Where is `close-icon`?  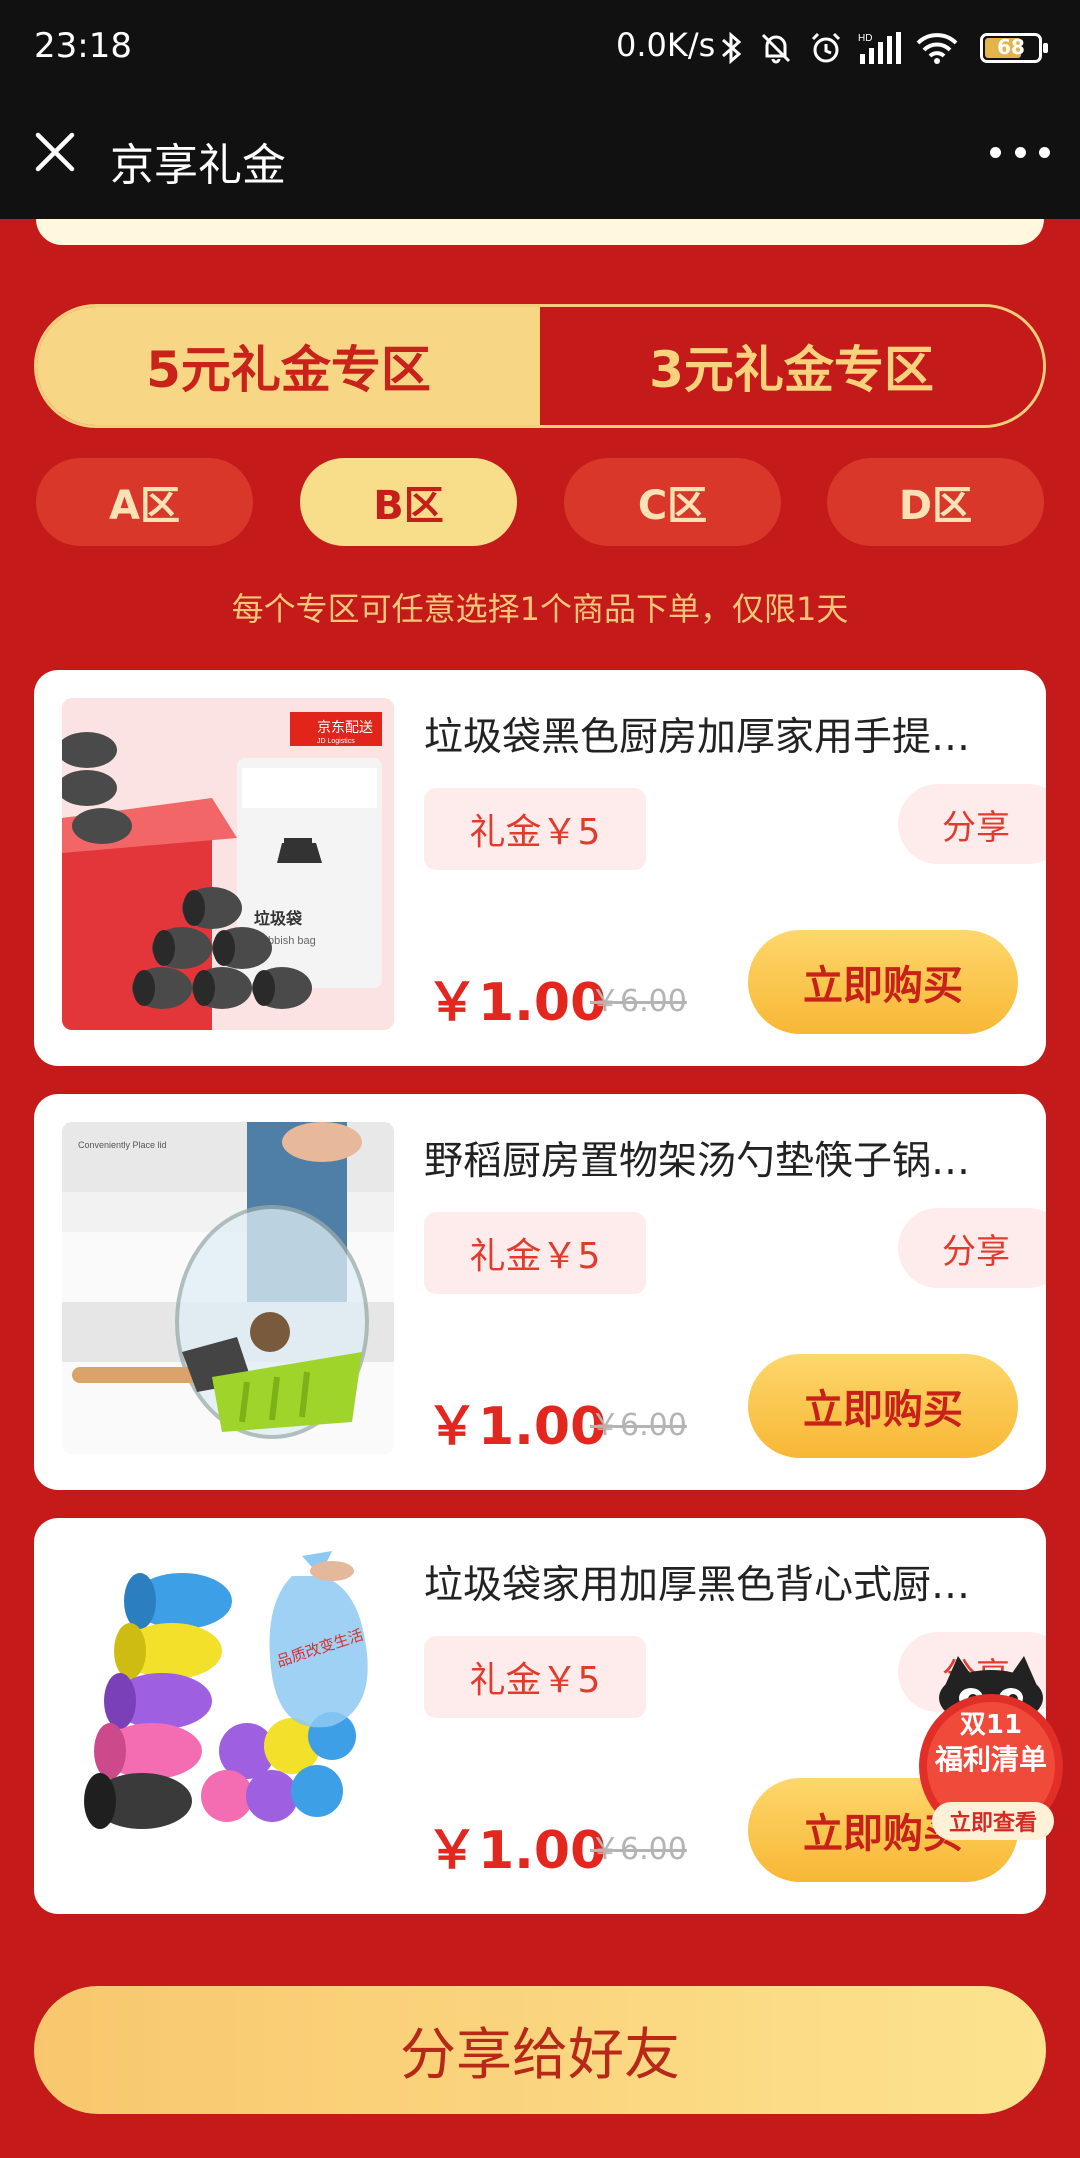 close-icon is located at coordinates (55, 152).